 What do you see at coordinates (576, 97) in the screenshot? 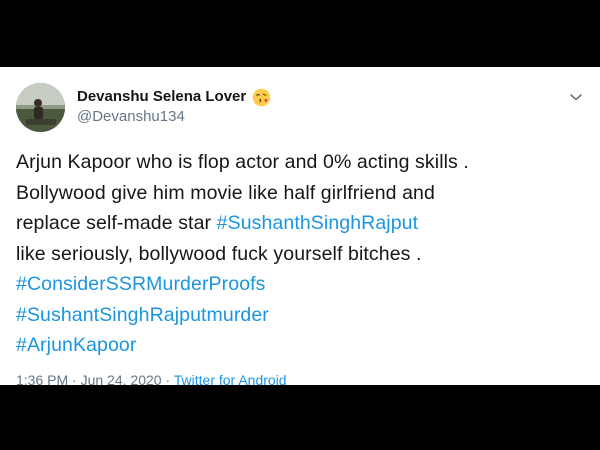
I see `chevron-down-icon` at bounding box center [576, 97].